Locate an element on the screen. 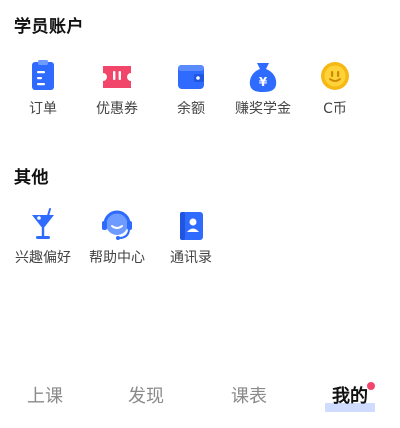 The image size is (400, 428). tab-mine: 我的 is located at coordinates (350, 397).